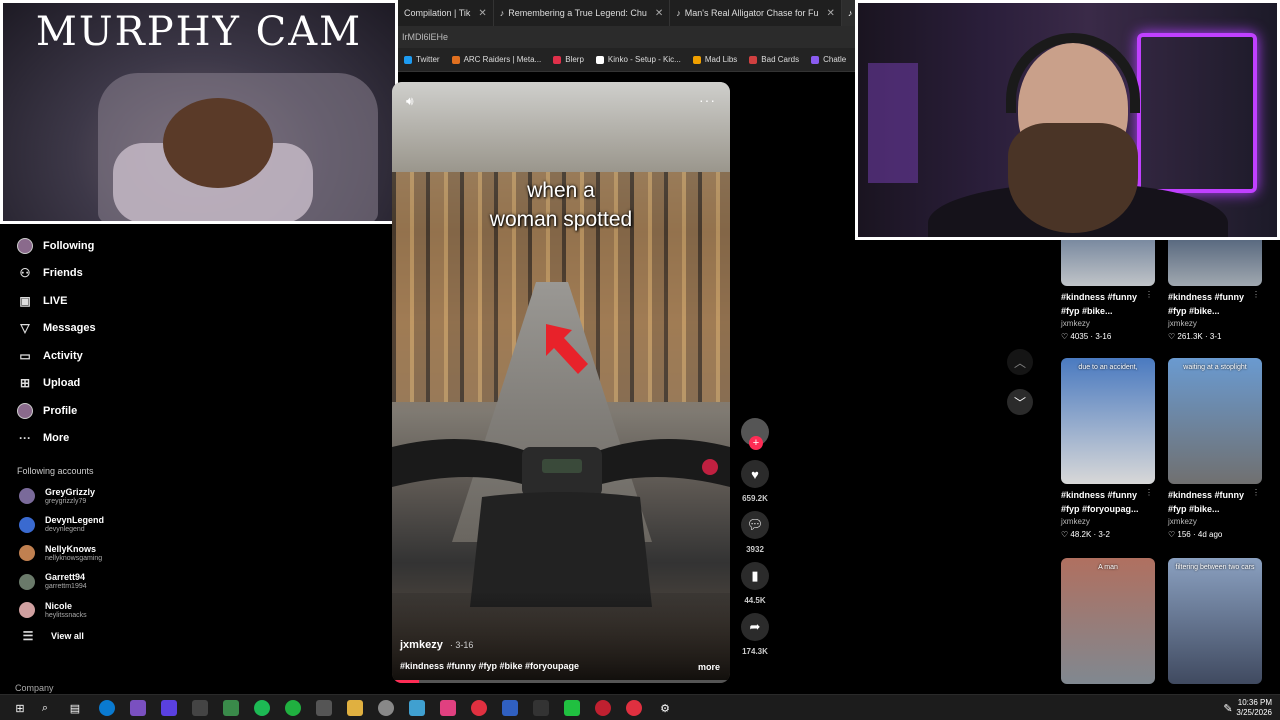 The height and width of the screenshot is (720, 1280). I want to click on bookmark-icon, so click(753, 59).